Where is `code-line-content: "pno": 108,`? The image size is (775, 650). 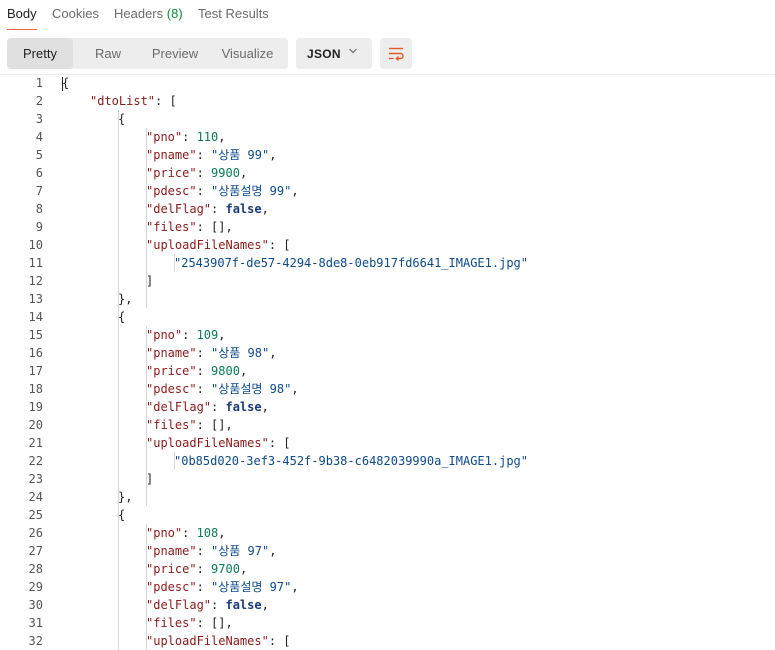
code-line-content: "pno": 108, is located at coordinates (186, 533).